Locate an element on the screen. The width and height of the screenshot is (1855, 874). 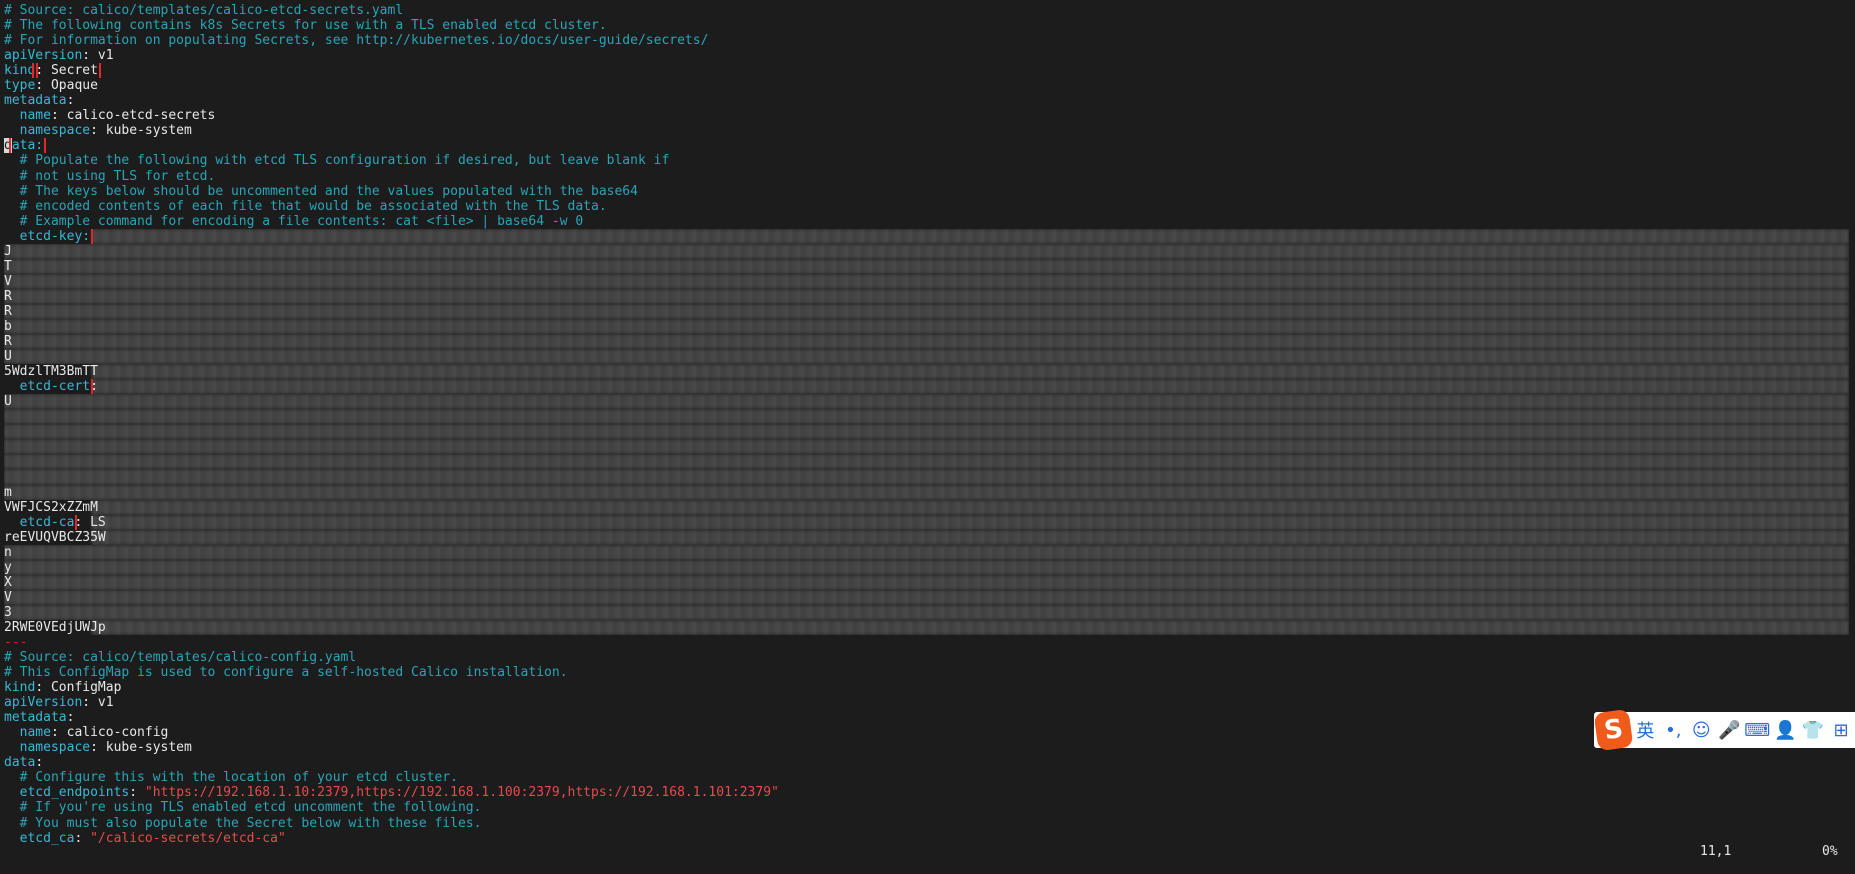
text-cursor: d is located at coordinates (8, 146).